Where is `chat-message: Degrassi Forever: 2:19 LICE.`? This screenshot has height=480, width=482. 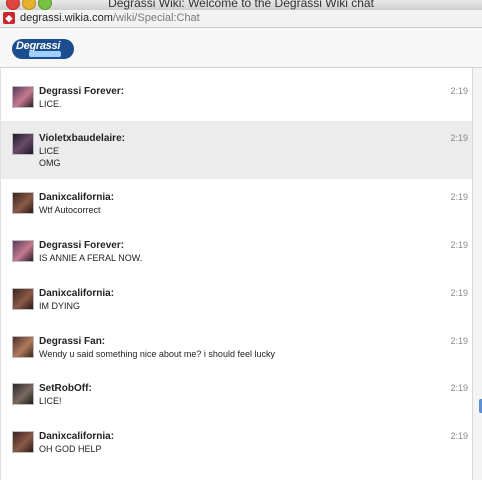
chat-message: Degrassi Forever: 2:19 LICE. is located at coordinates (237, 94).